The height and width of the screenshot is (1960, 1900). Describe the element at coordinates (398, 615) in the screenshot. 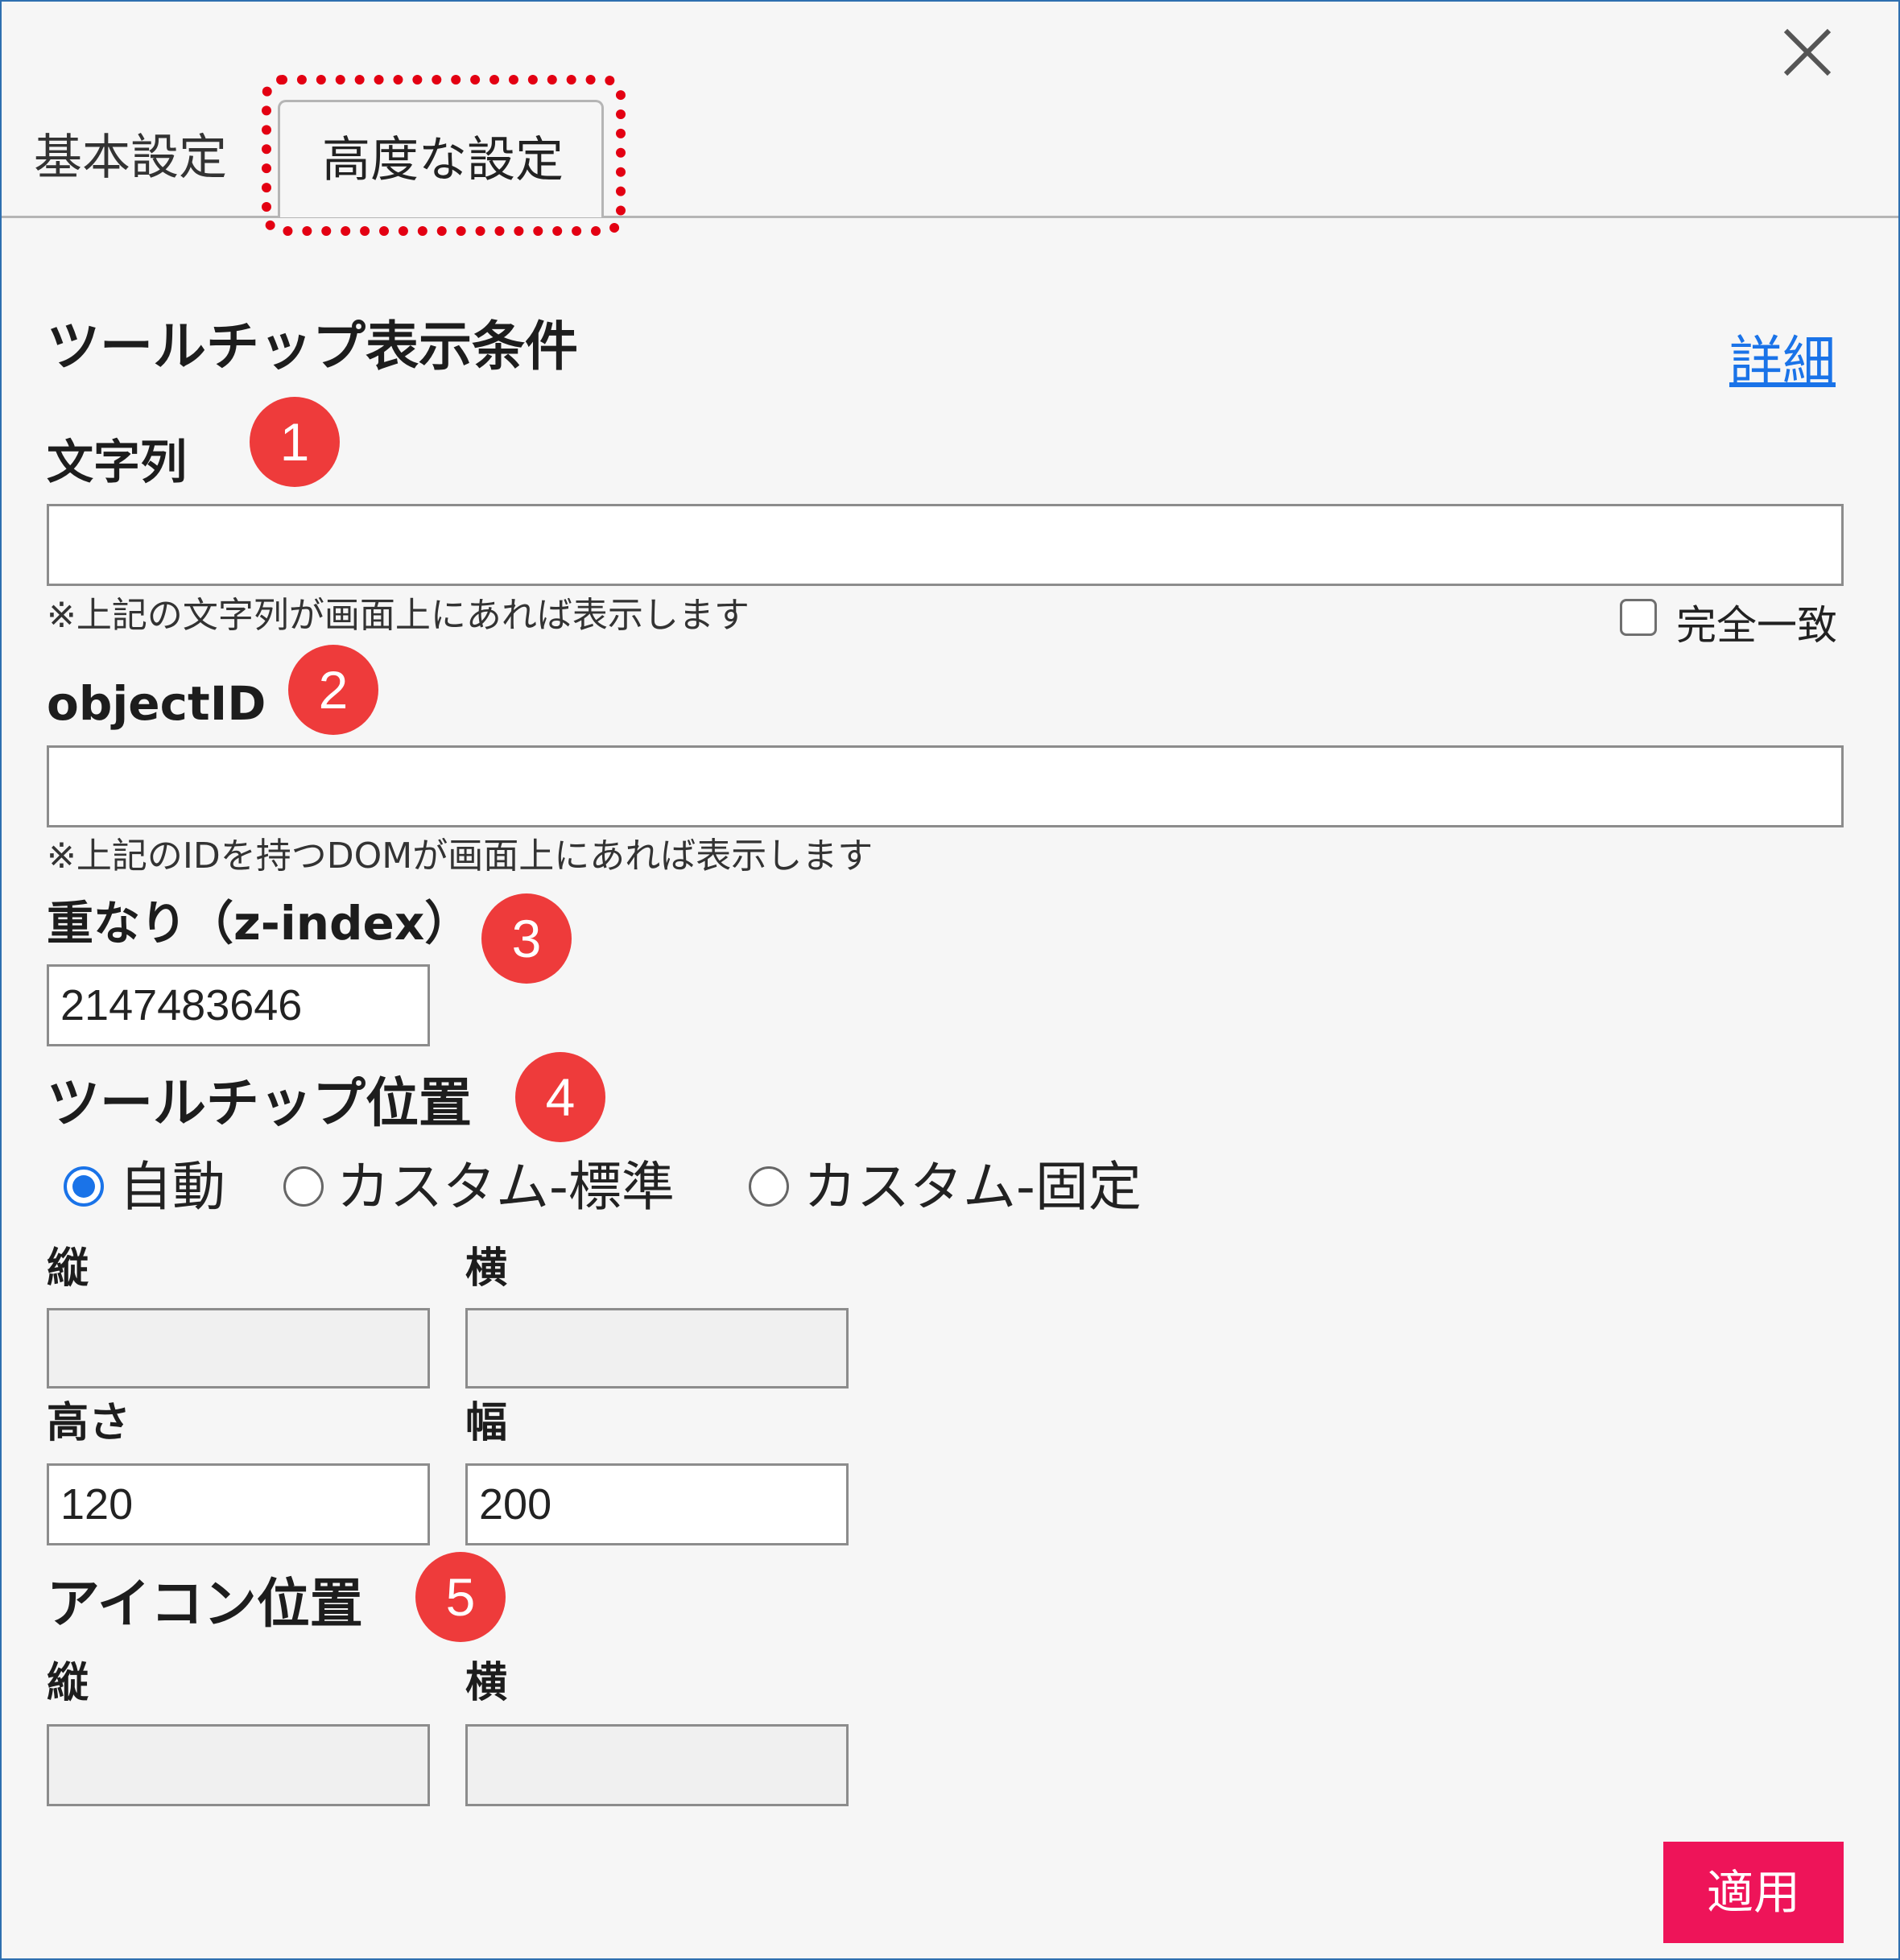

I see `text-condition-note: ※上記の文字列が画面上にあれば表示します` at that location.